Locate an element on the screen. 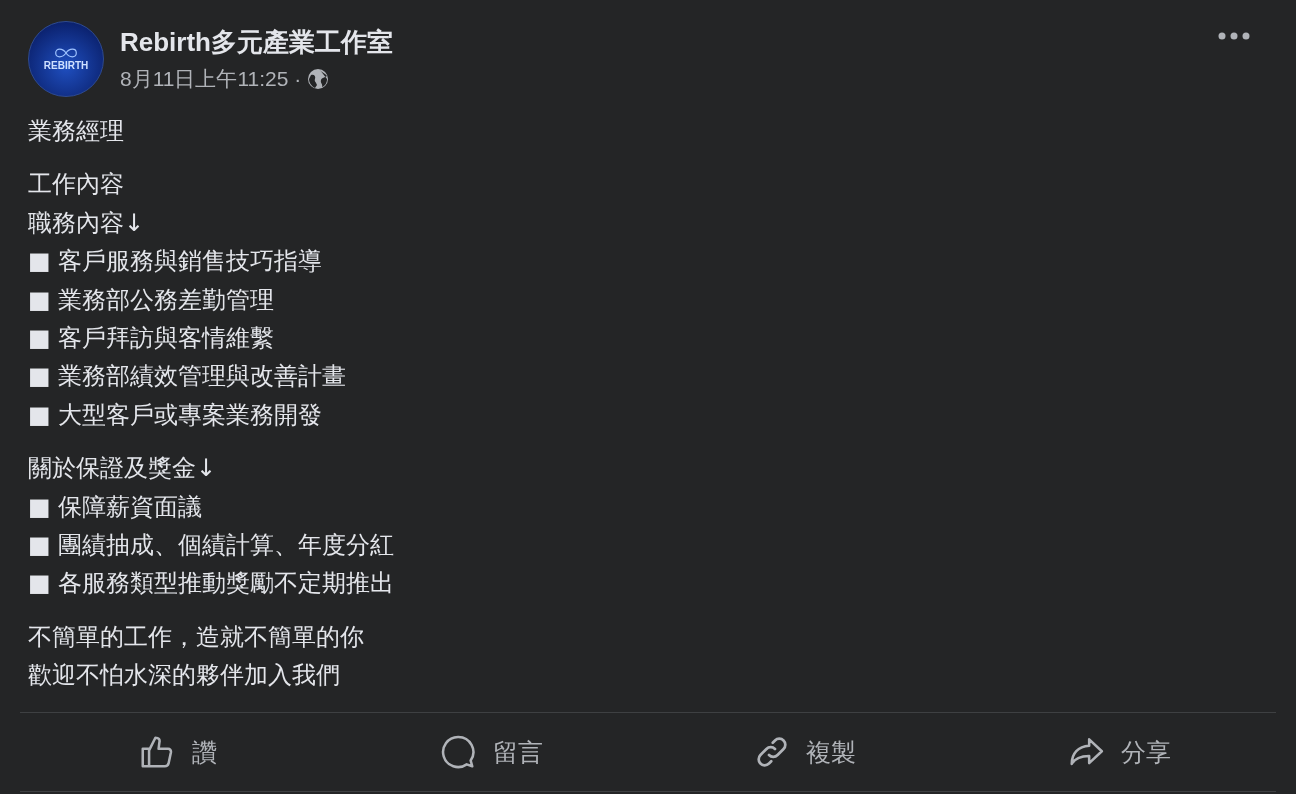 Image resolution: width=1296 pixels, height=794 pixels. post-time: 8月11日上午11:25 · is located at coordinates (211, 79).